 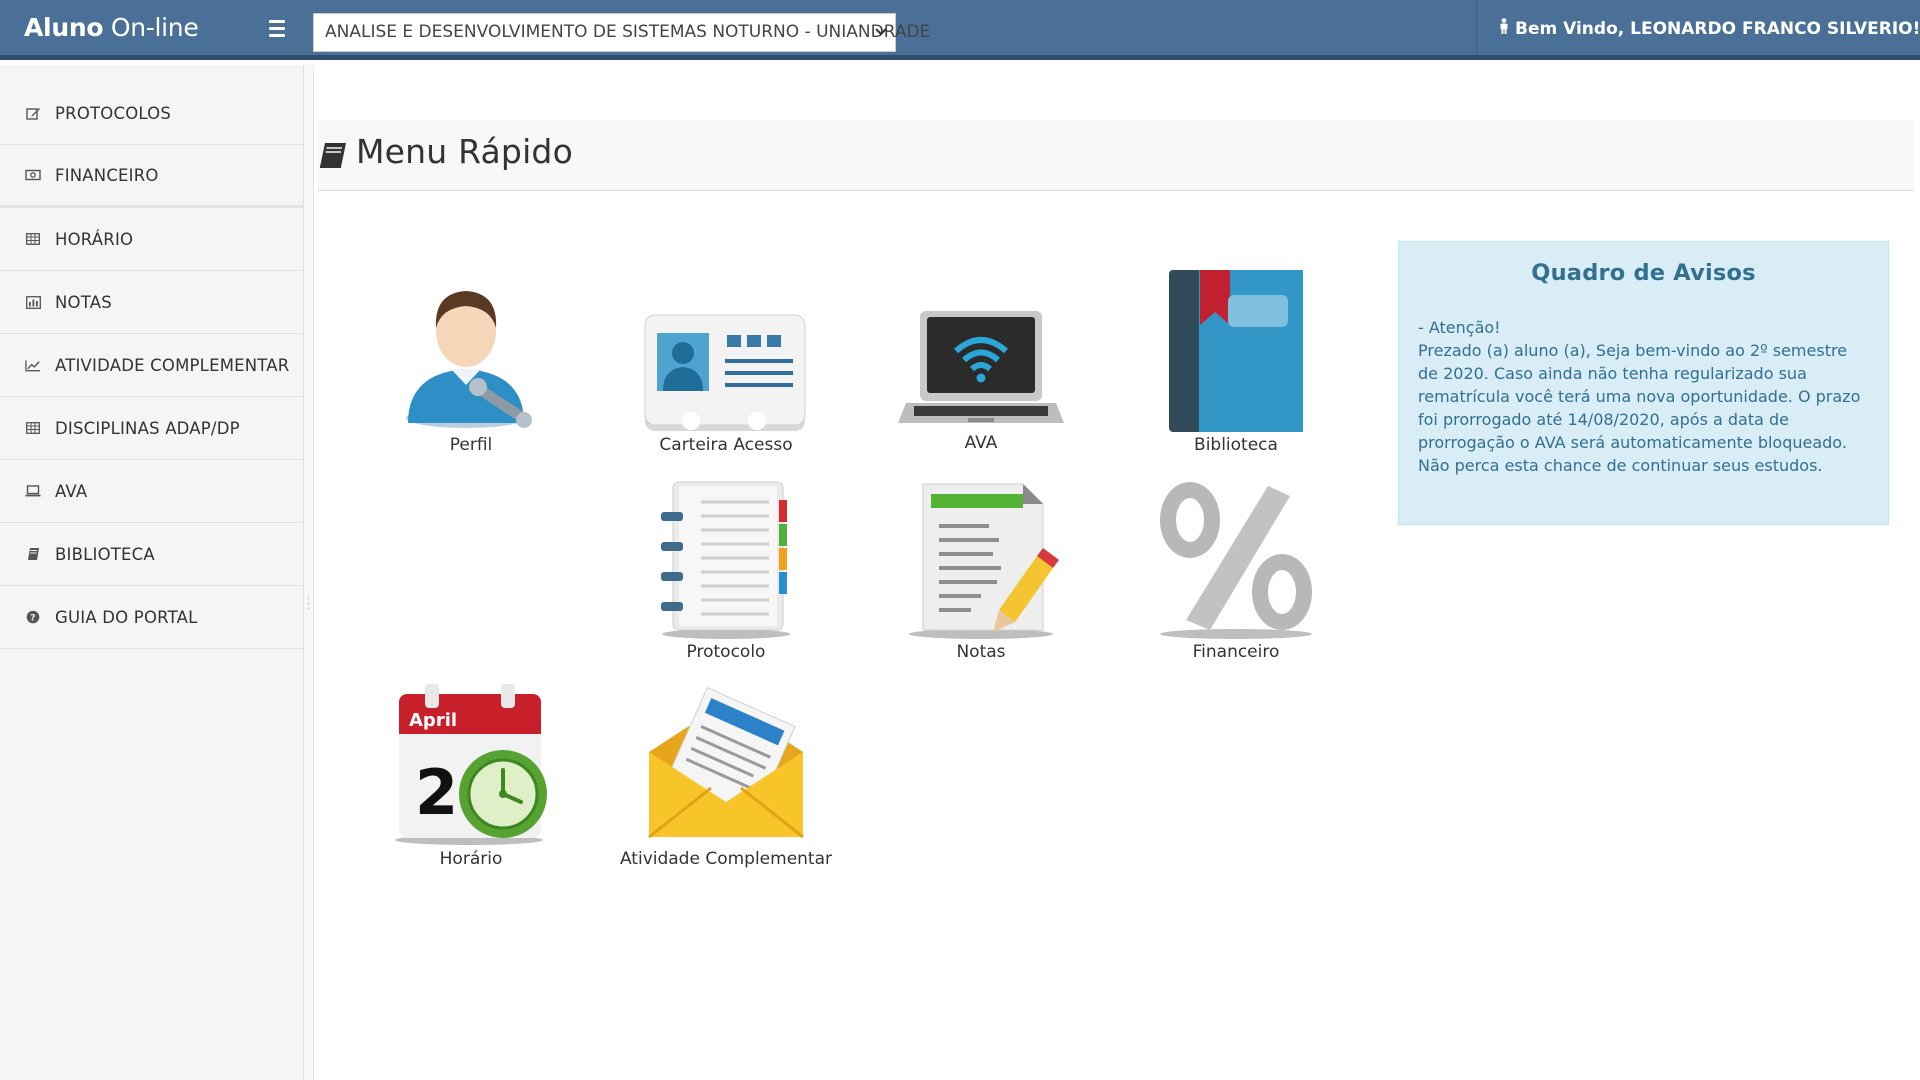 I want to click on brand-bold: Aluno, so click(x=64, y=27).